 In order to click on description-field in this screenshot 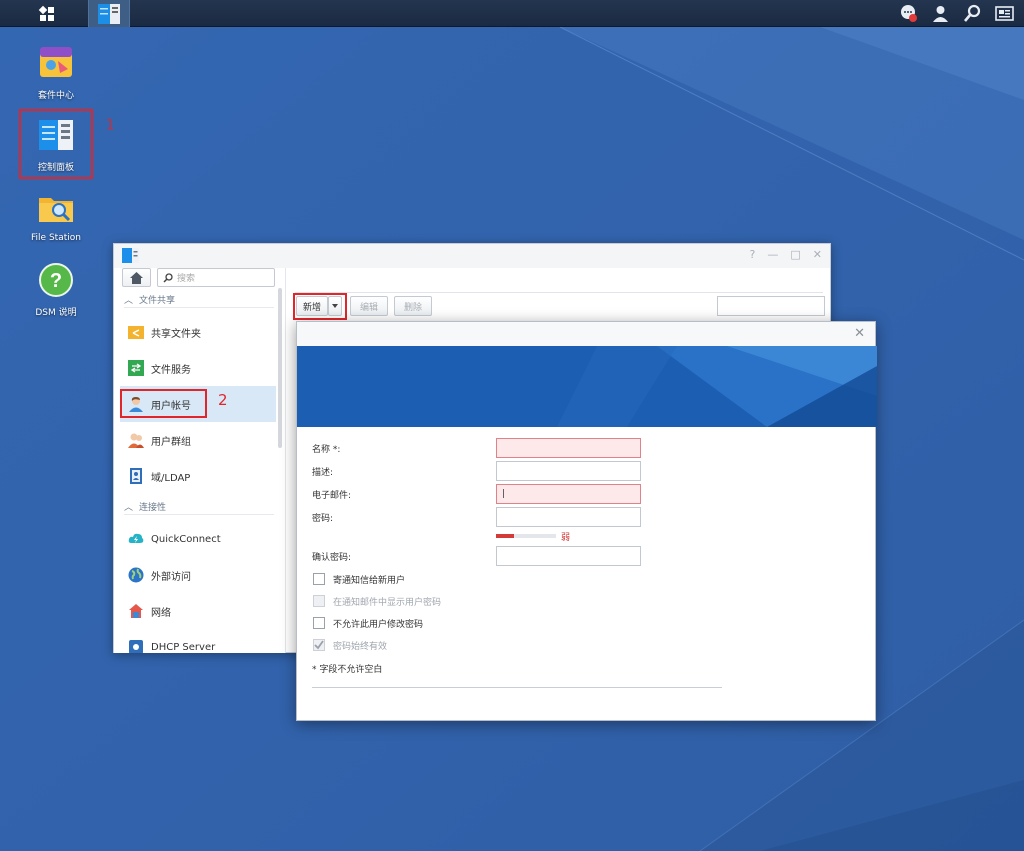, I will do `click(568, 471)`.